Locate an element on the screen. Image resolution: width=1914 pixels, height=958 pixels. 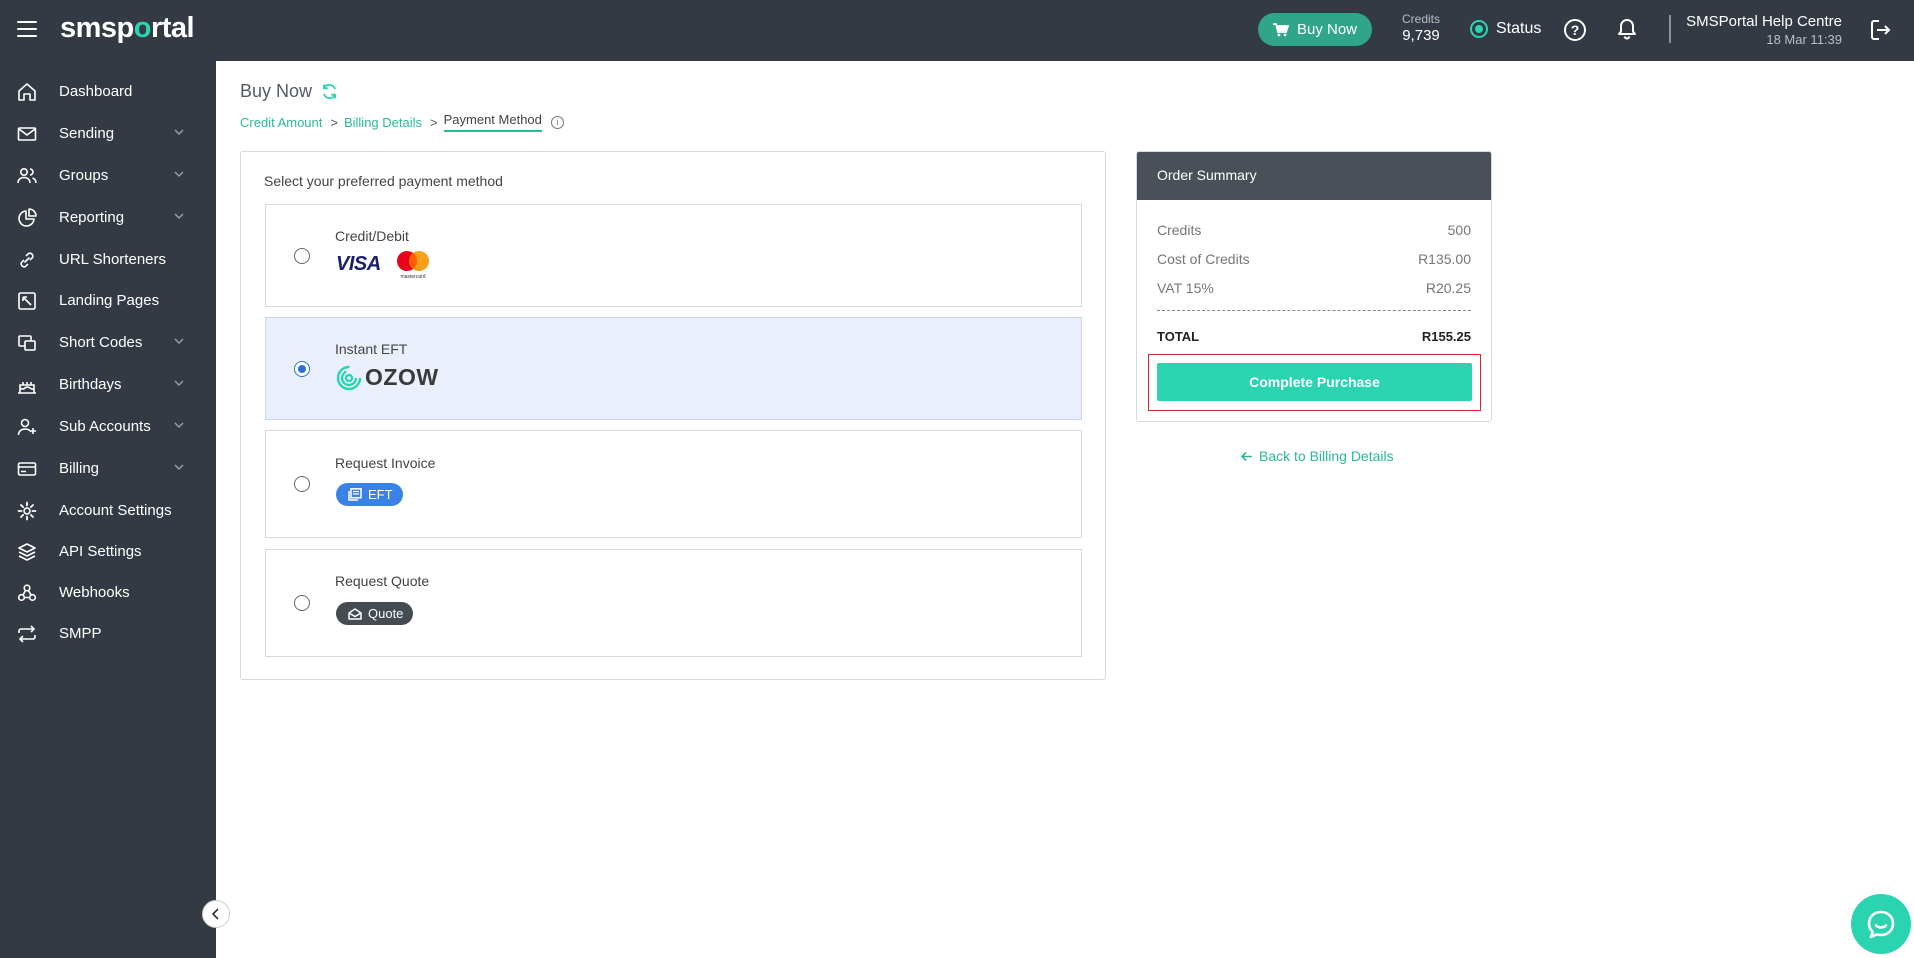
sidebar-item-smpp: SMPP is located at coordinates (108, 633).